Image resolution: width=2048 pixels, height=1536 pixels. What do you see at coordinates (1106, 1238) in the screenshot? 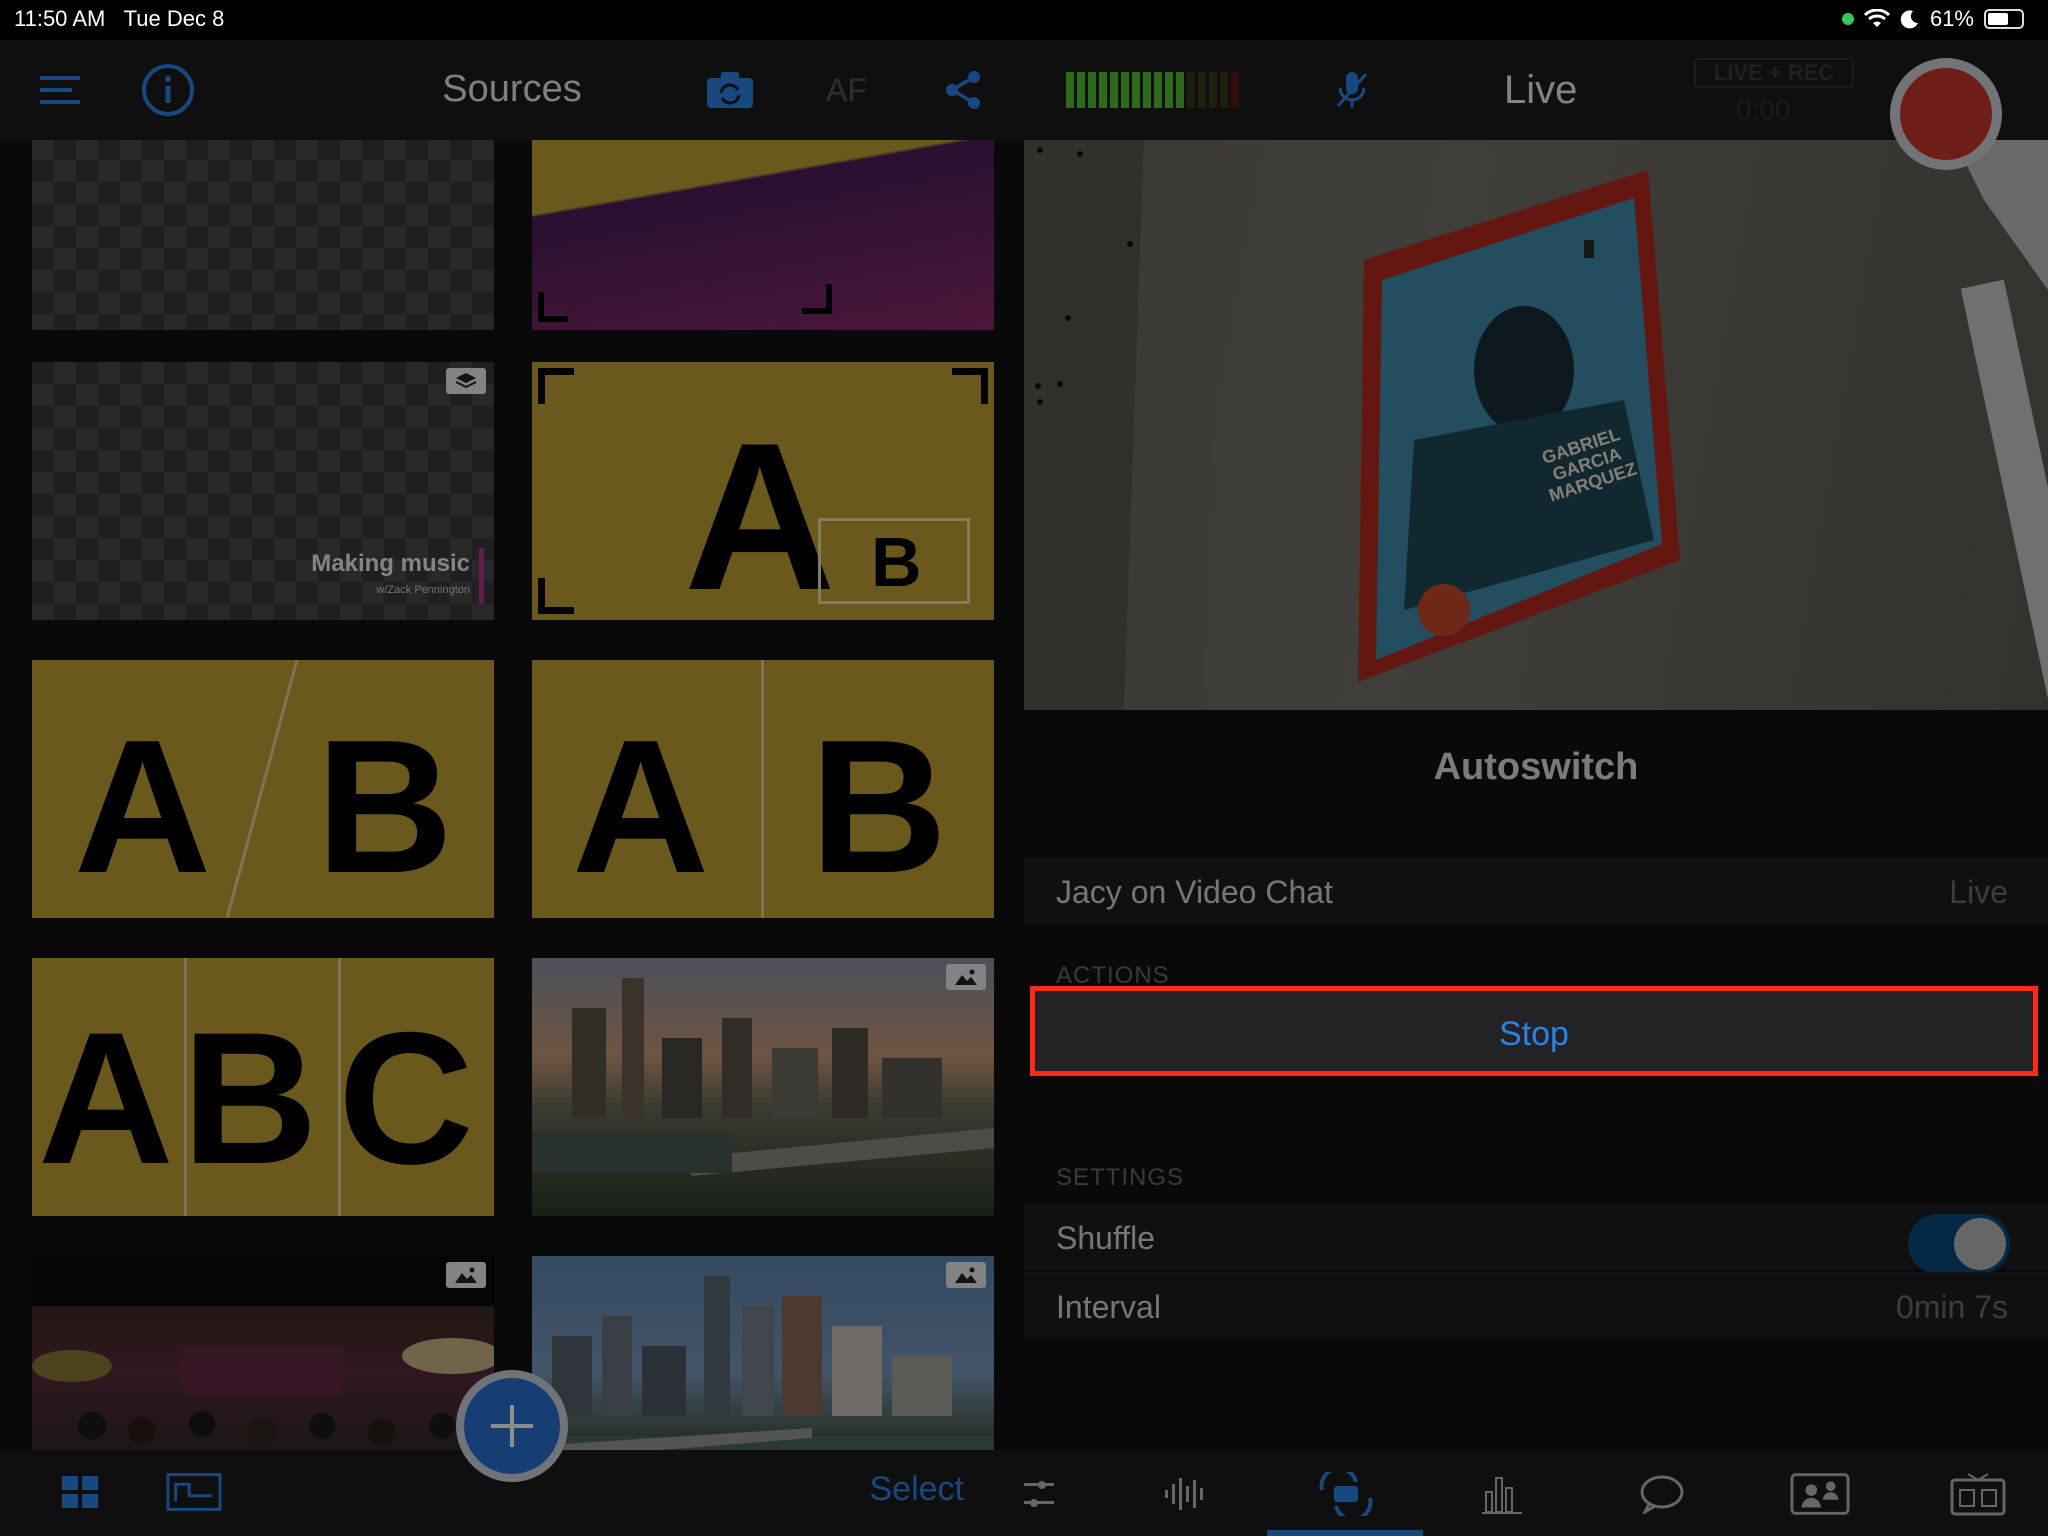
I see `shuffle-label: Shuffle` at bounding box center [1106, 1238].